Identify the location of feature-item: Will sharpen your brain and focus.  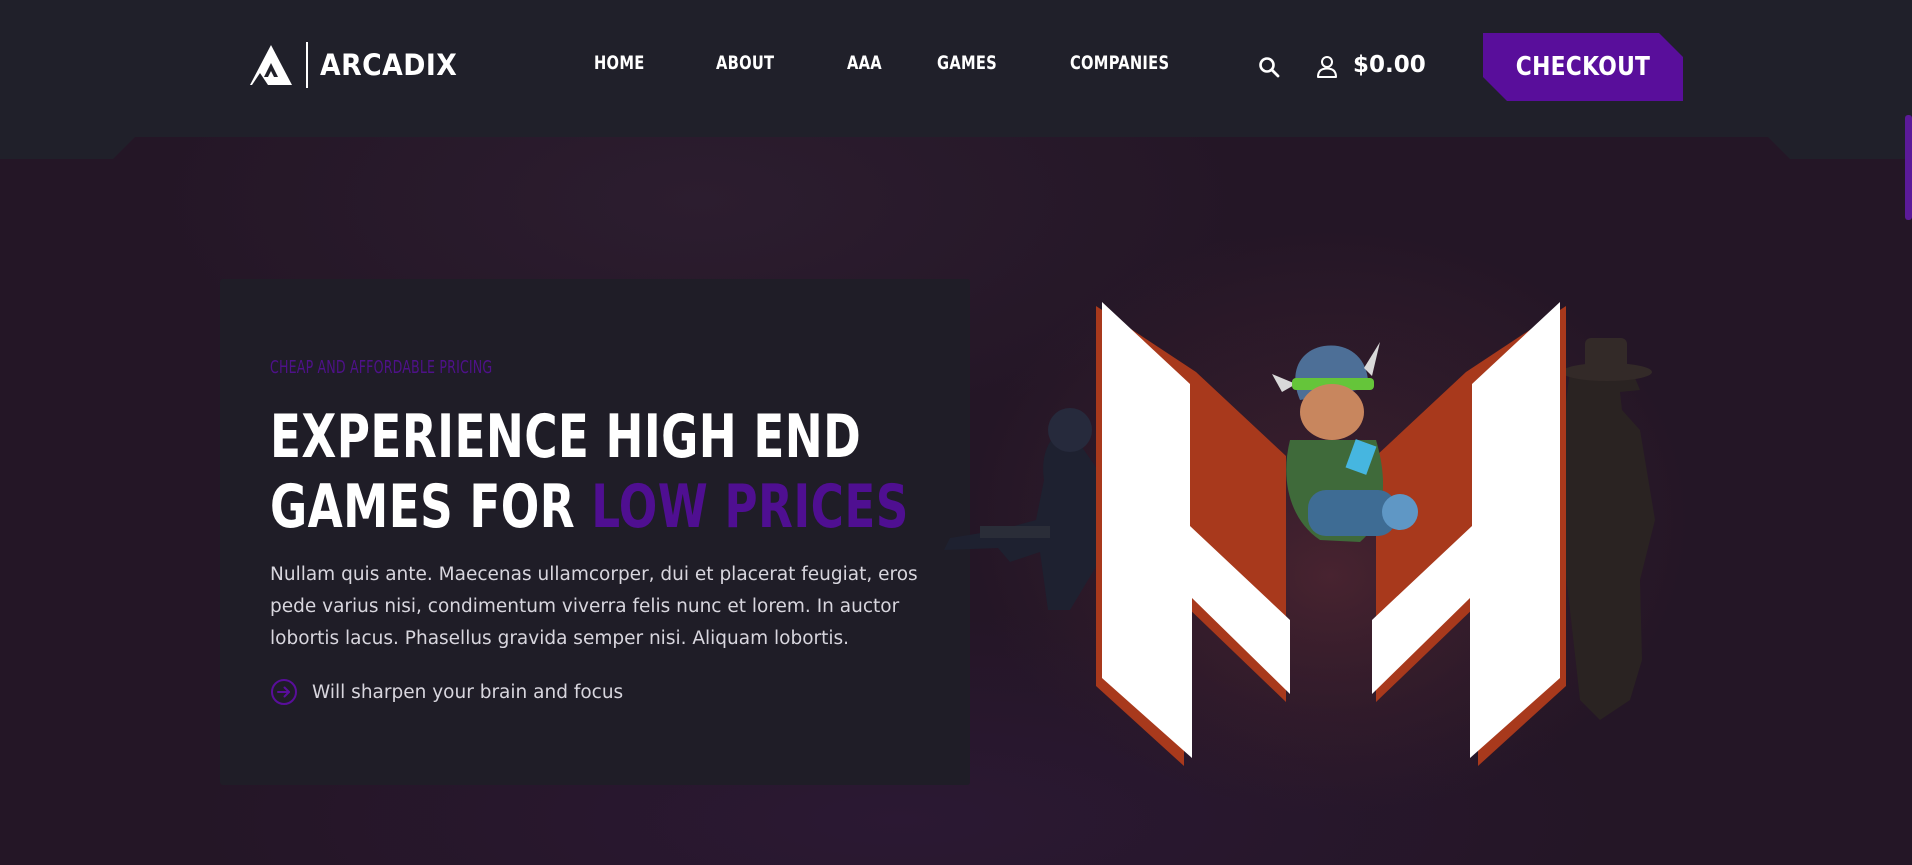
(446, 692).